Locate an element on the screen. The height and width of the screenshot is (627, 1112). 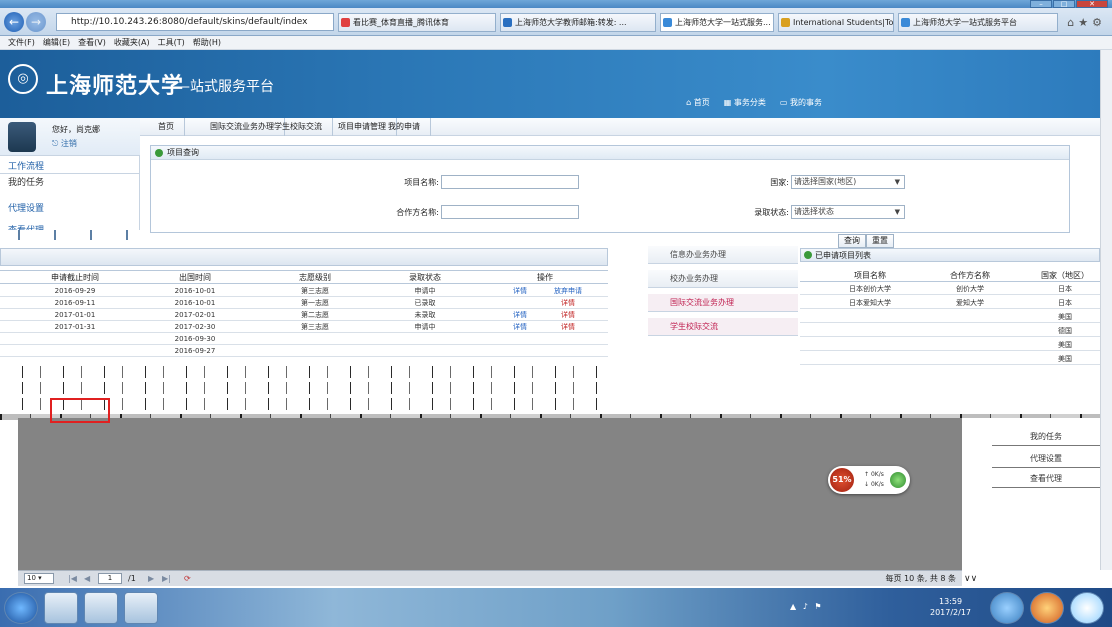
home-icon: ⌂ is located at coordinates (1072, 22).